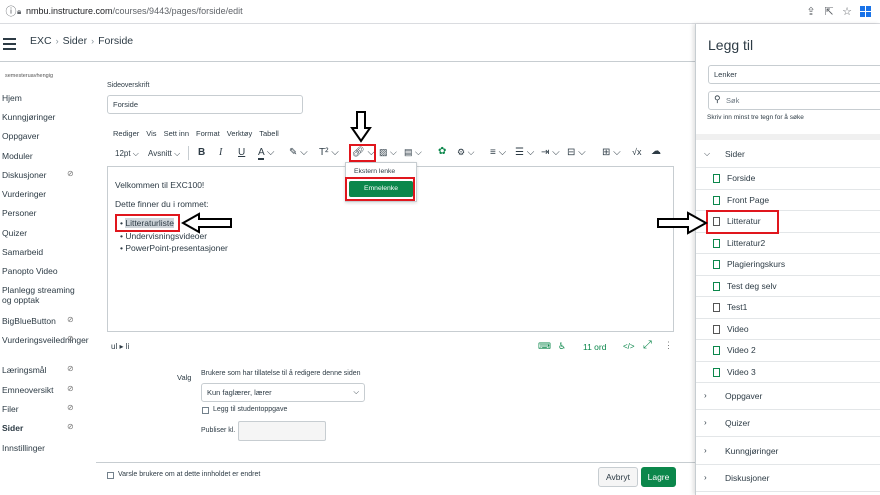 This screenshot has height=495, width=880. I want to click on list-item: • PowerPoint-presentasjoner, so click(174, 248).